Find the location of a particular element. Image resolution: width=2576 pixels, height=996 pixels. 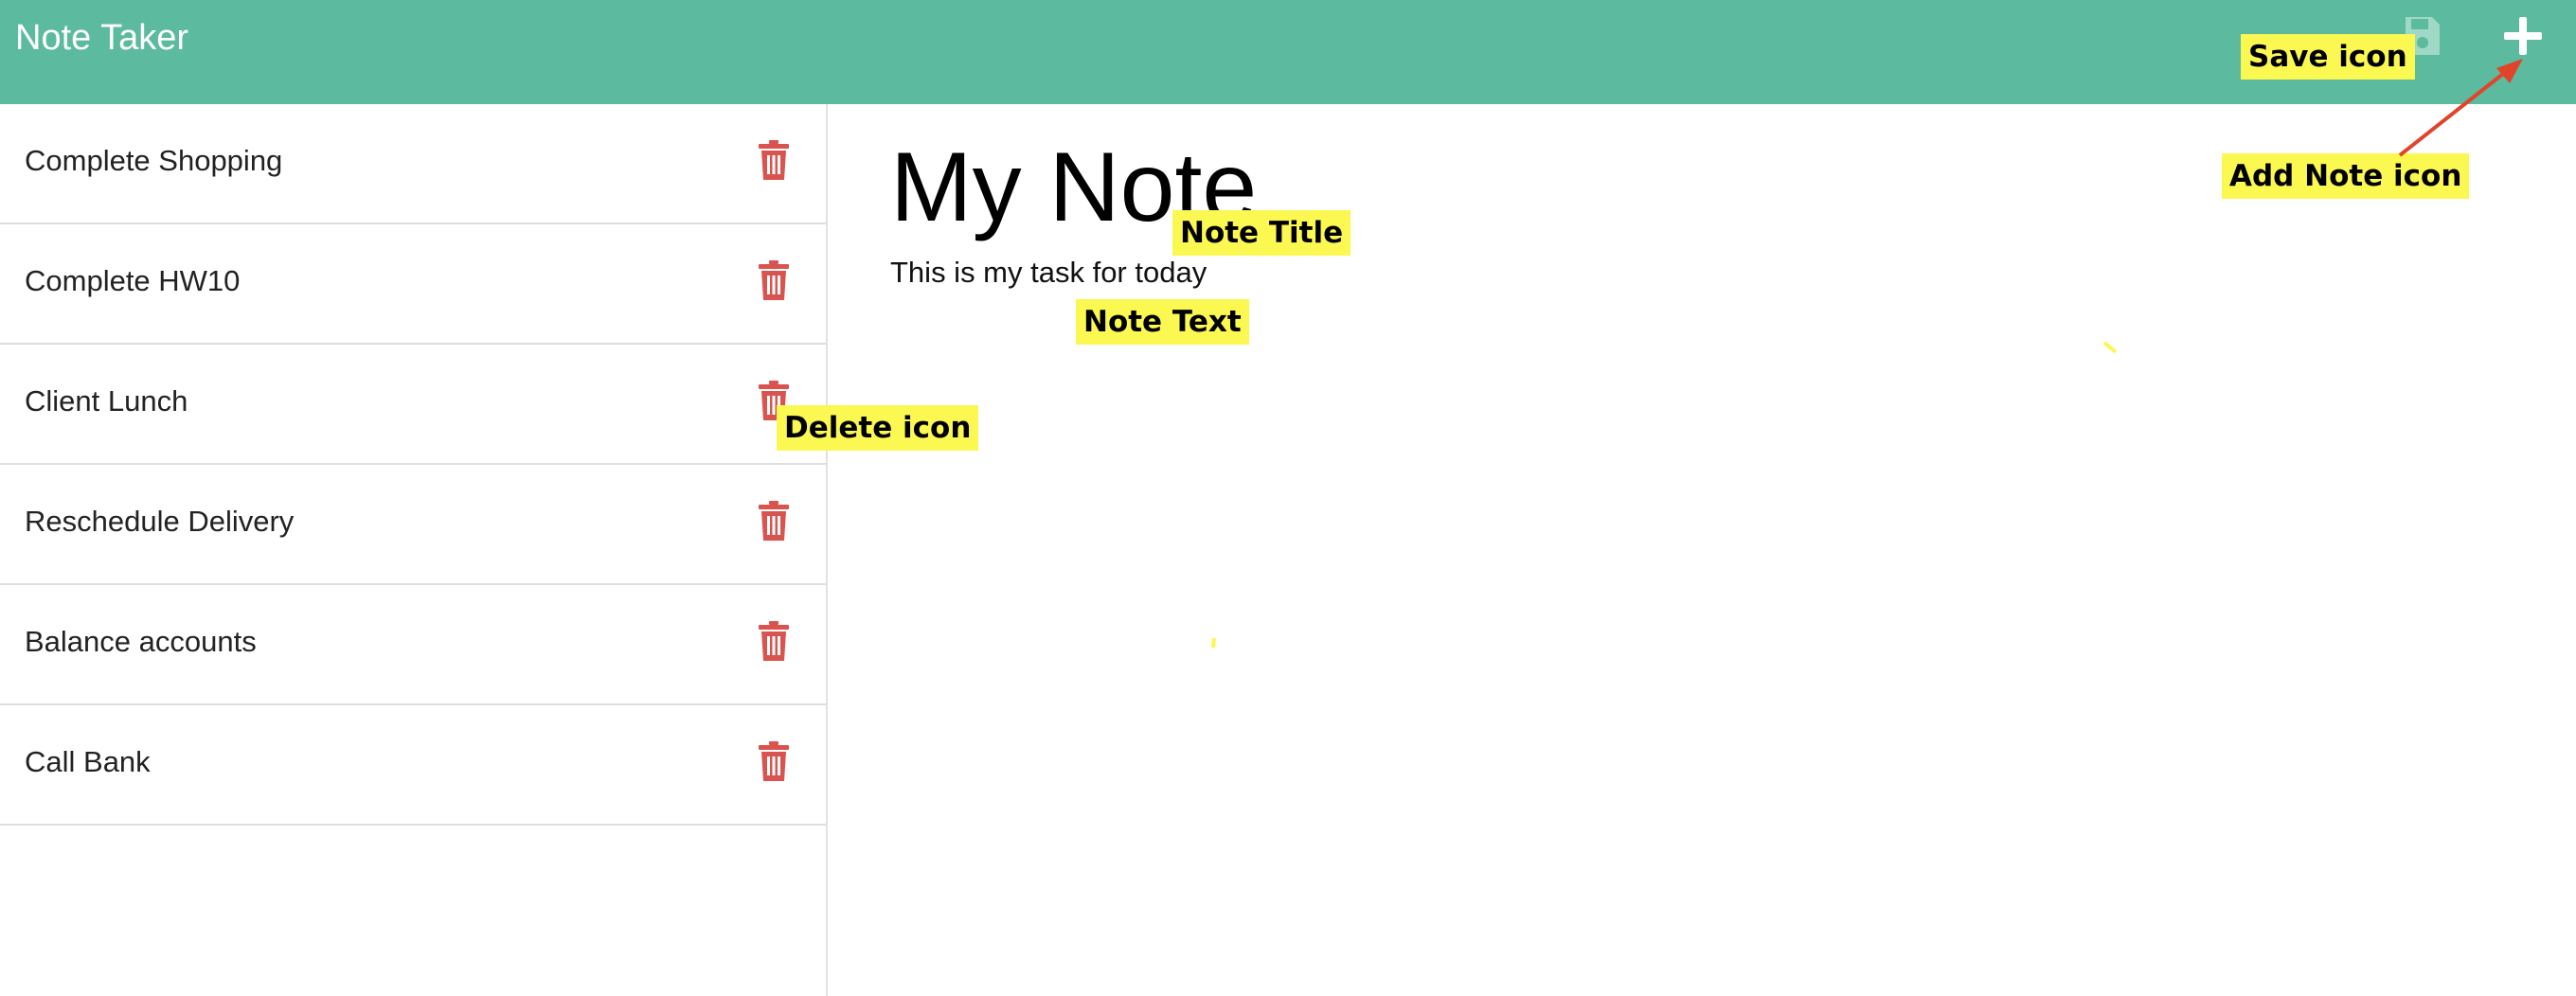

note-list-item-title: Reschedule Delivery is located at coordinates (160, 521).